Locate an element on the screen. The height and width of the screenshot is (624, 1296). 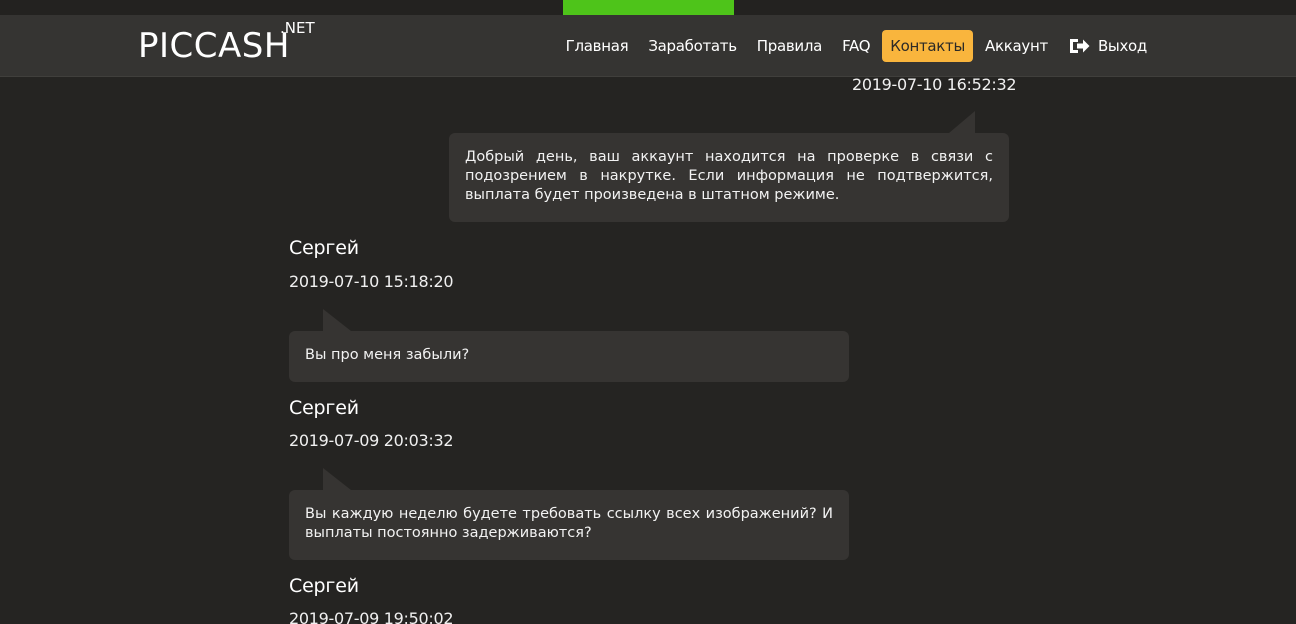
nav-contacts: Контакты is located at coordinates (928, 46).